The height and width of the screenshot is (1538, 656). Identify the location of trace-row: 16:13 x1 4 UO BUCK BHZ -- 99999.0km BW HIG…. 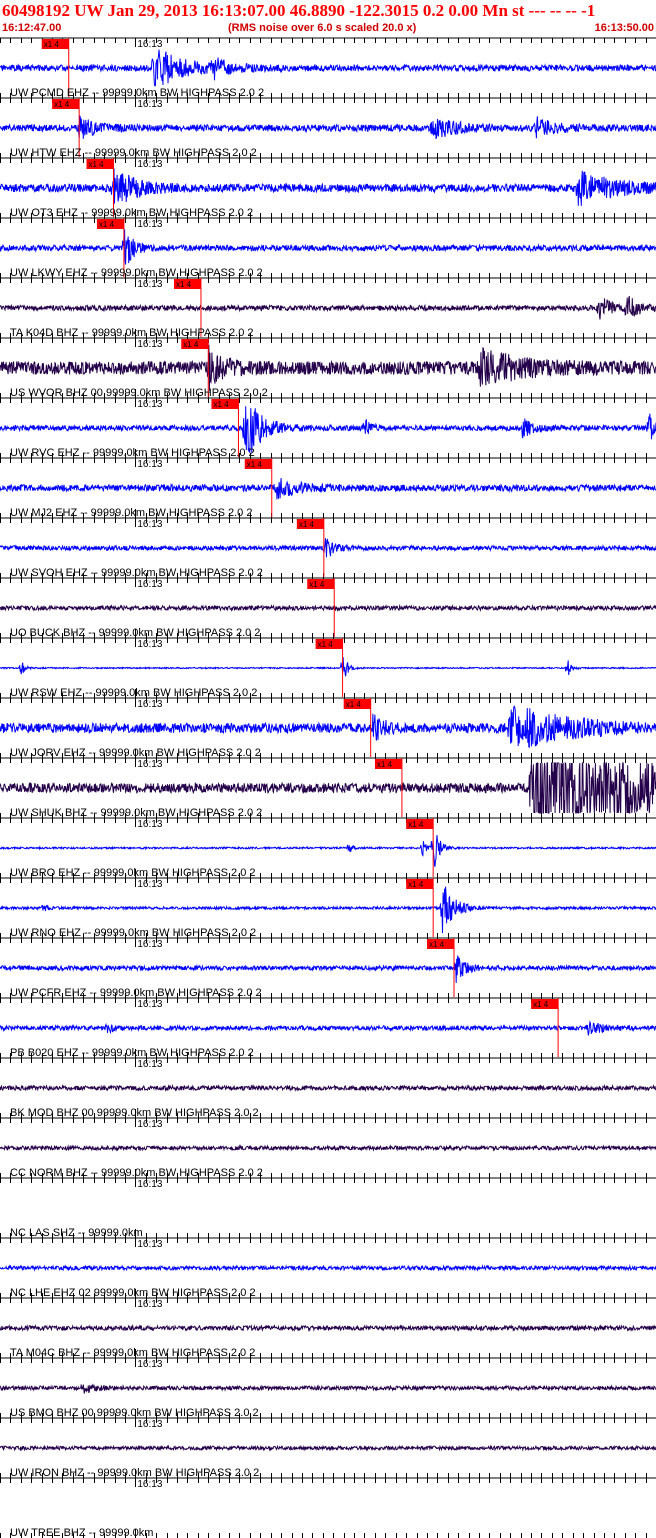
(328, 608).